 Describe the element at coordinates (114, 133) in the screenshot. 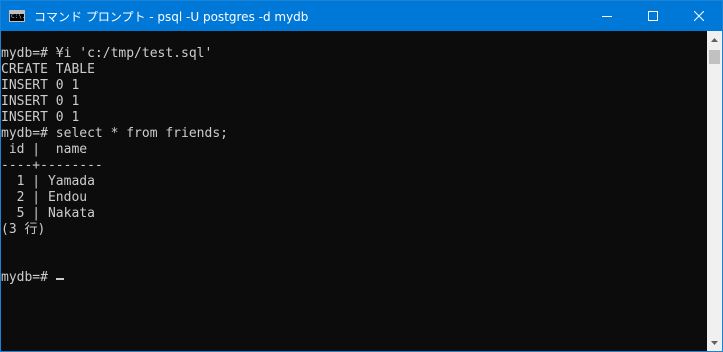

I see `console-line: mydb=# select * from friends;` at that location.